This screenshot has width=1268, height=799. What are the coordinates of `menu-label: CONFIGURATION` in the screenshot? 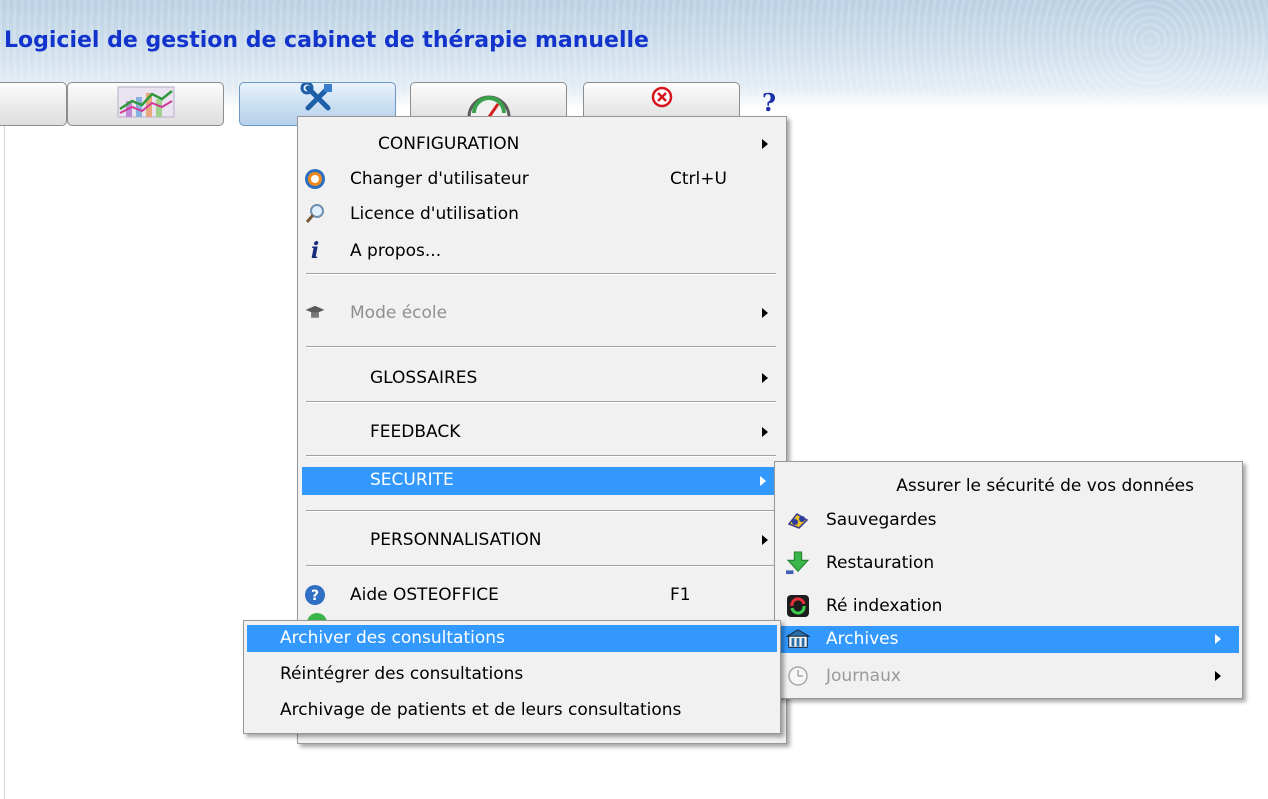 It's located at (449, 144).